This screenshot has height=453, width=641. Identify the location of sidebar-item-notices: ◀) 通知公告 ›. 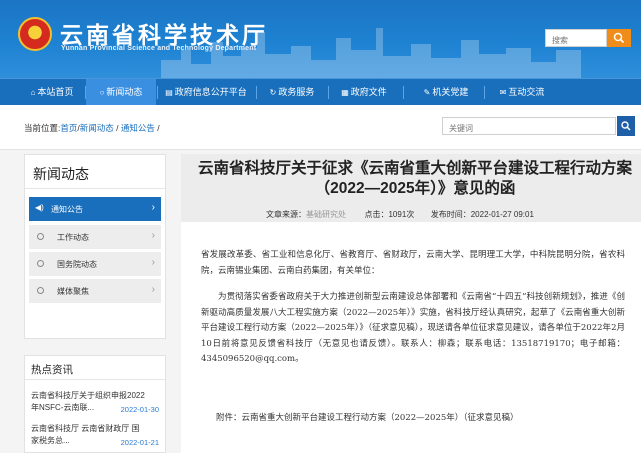
(95, 209).